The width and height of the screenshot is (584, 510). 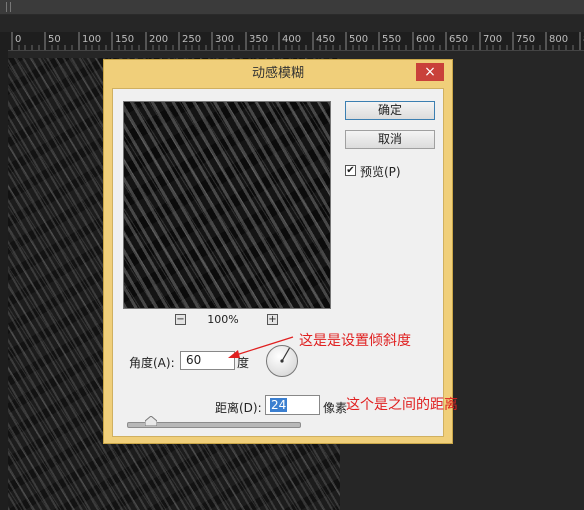 What do you see at coordinates (402, 405) in the screenshot?
I see `distance-annotation: 这个是之间的距离` at bounding box center [402, 405].